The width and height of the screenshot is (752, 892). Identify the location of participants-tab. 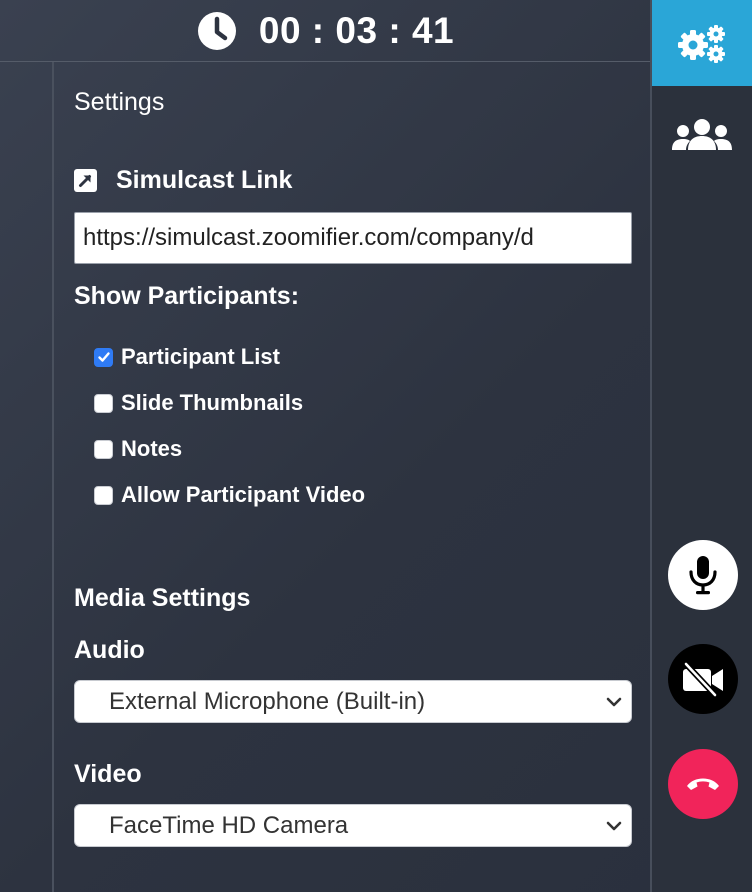
(702, 135).